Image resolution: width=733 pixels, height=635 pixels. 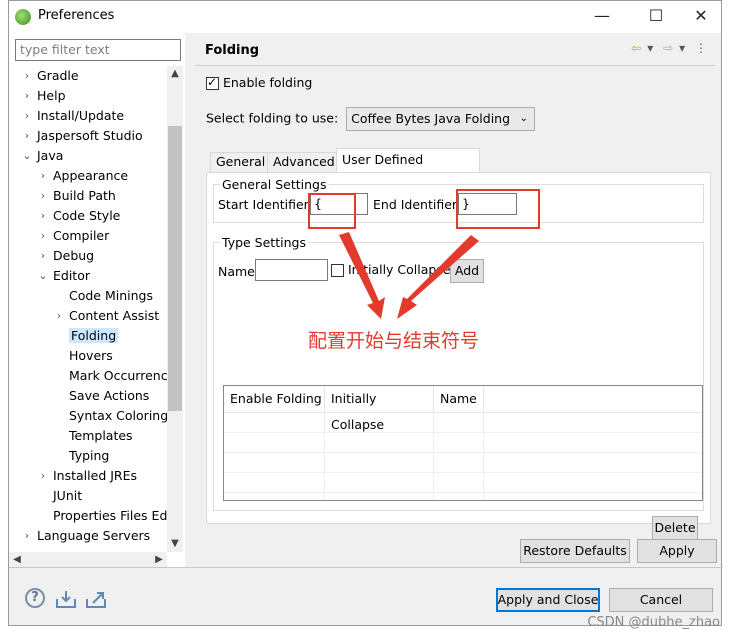 What do you see at coordinates (362, 275) in the screenshot?
I see `arrow-left-icon` at bounding box center [362, 275].